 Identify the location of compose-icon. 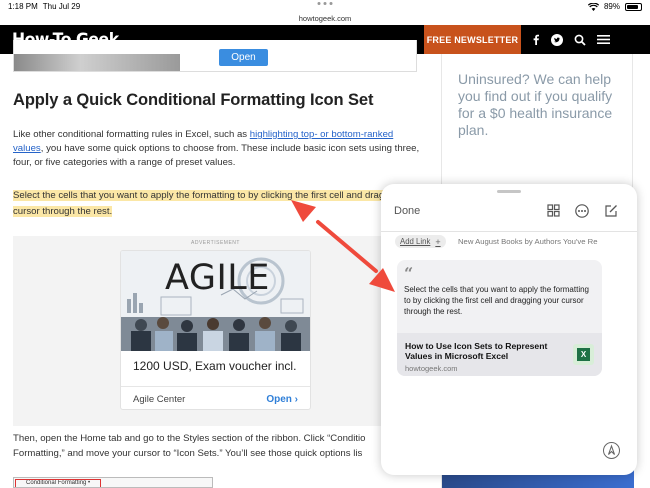
(611, 211).